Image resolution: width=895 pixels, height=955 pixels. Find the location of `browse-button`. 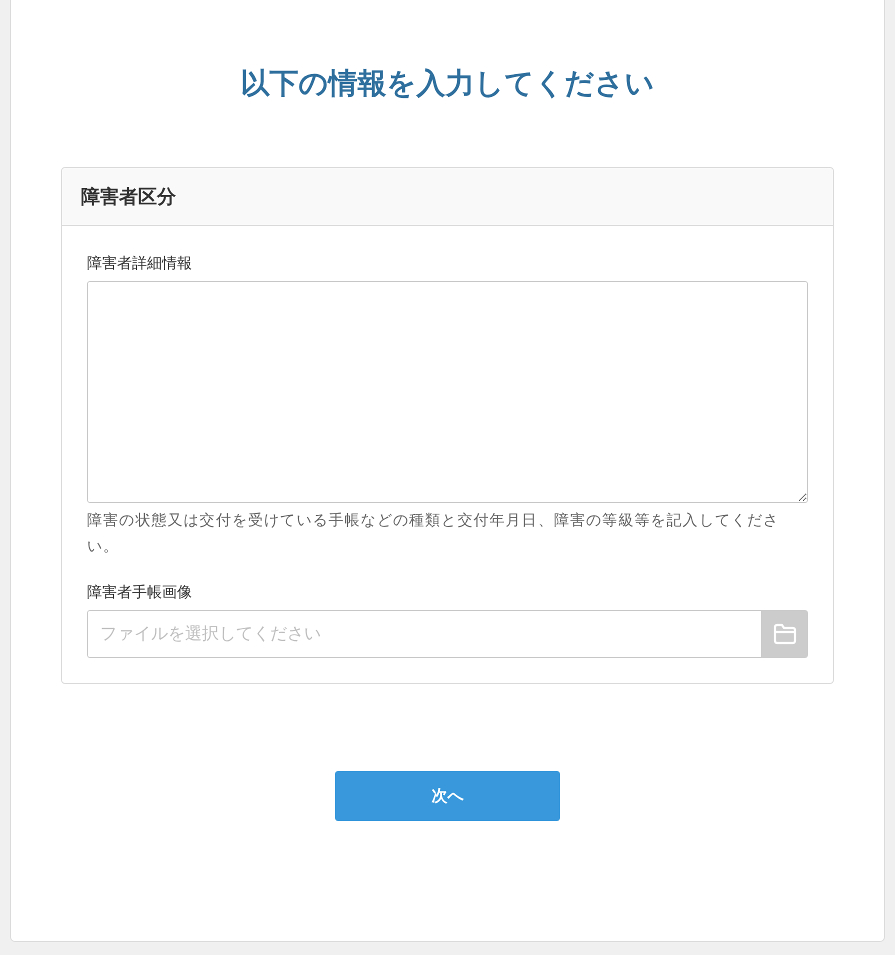

browse-button is located at coordinates (784, 634).